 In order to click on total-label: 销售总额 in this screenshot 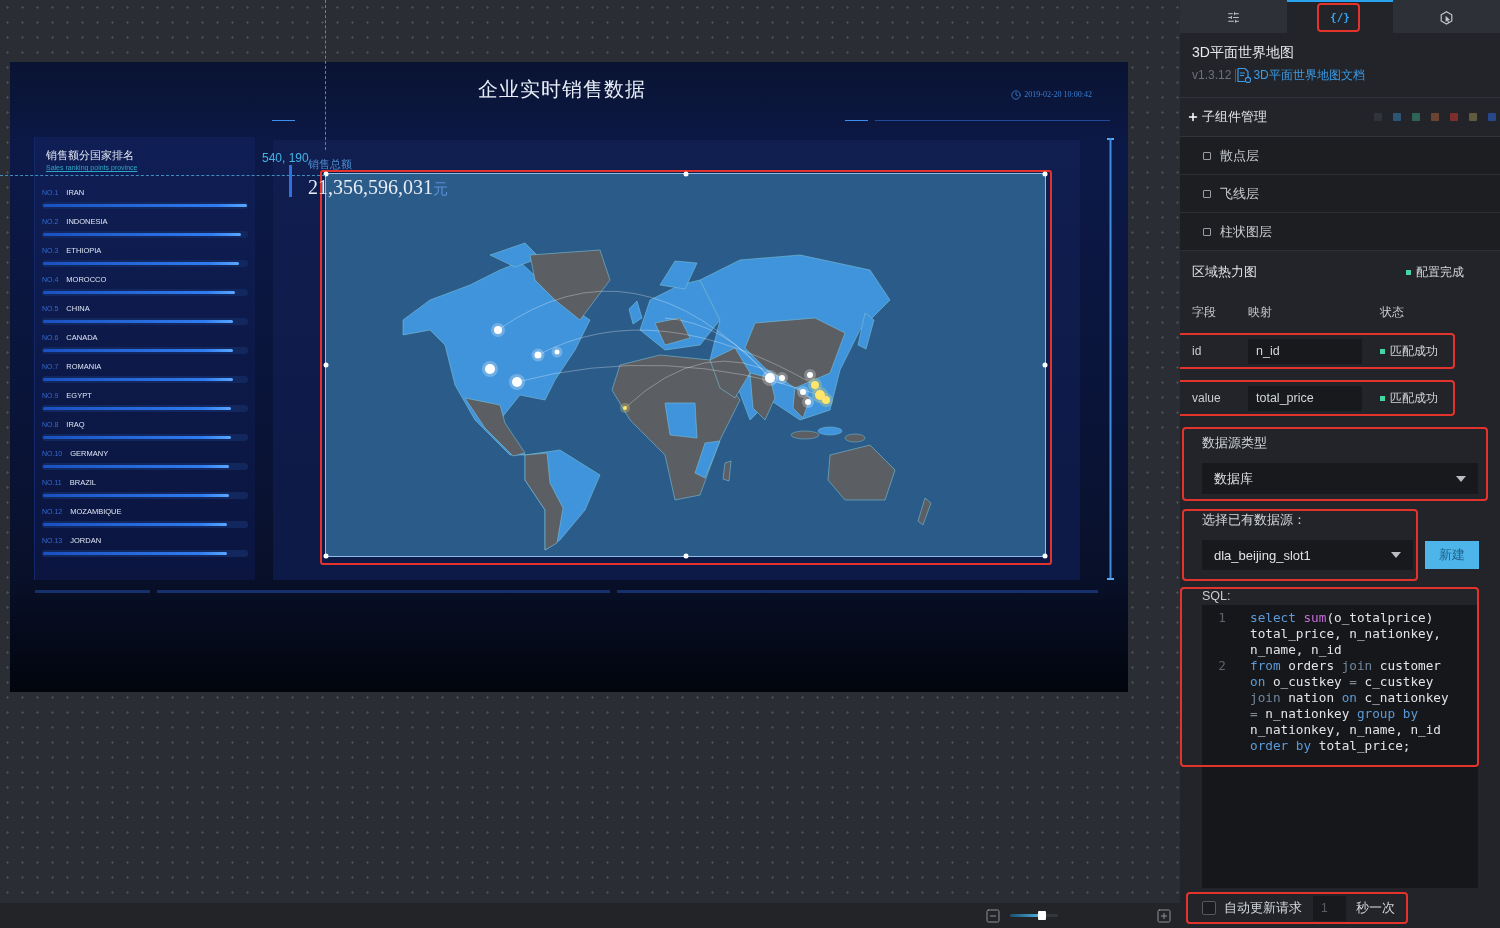, I will do `click(330, 164)`.